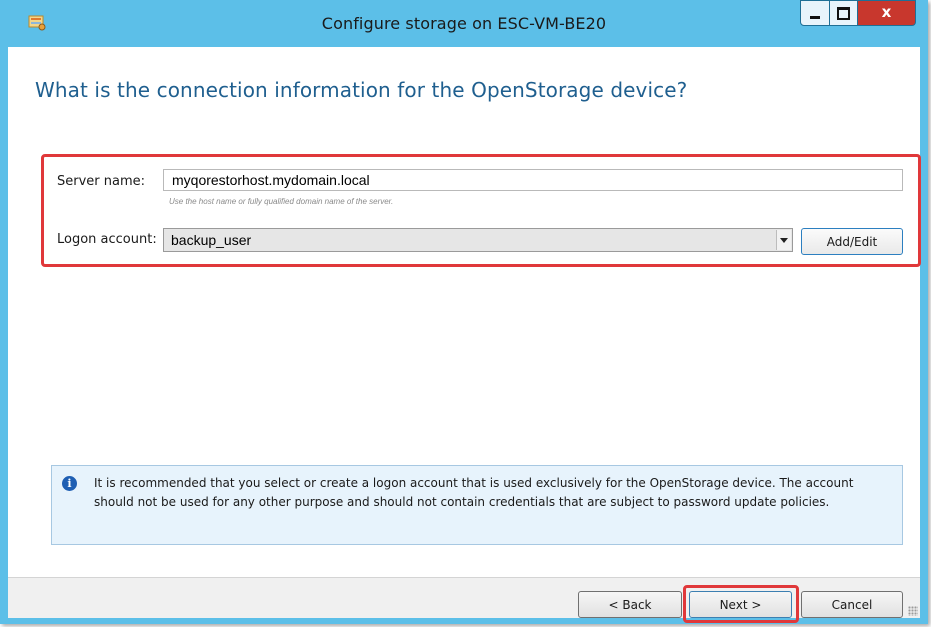  Describe the element at coordinates (815, 13) in the screenshot. I see `minimize-button` at that location.